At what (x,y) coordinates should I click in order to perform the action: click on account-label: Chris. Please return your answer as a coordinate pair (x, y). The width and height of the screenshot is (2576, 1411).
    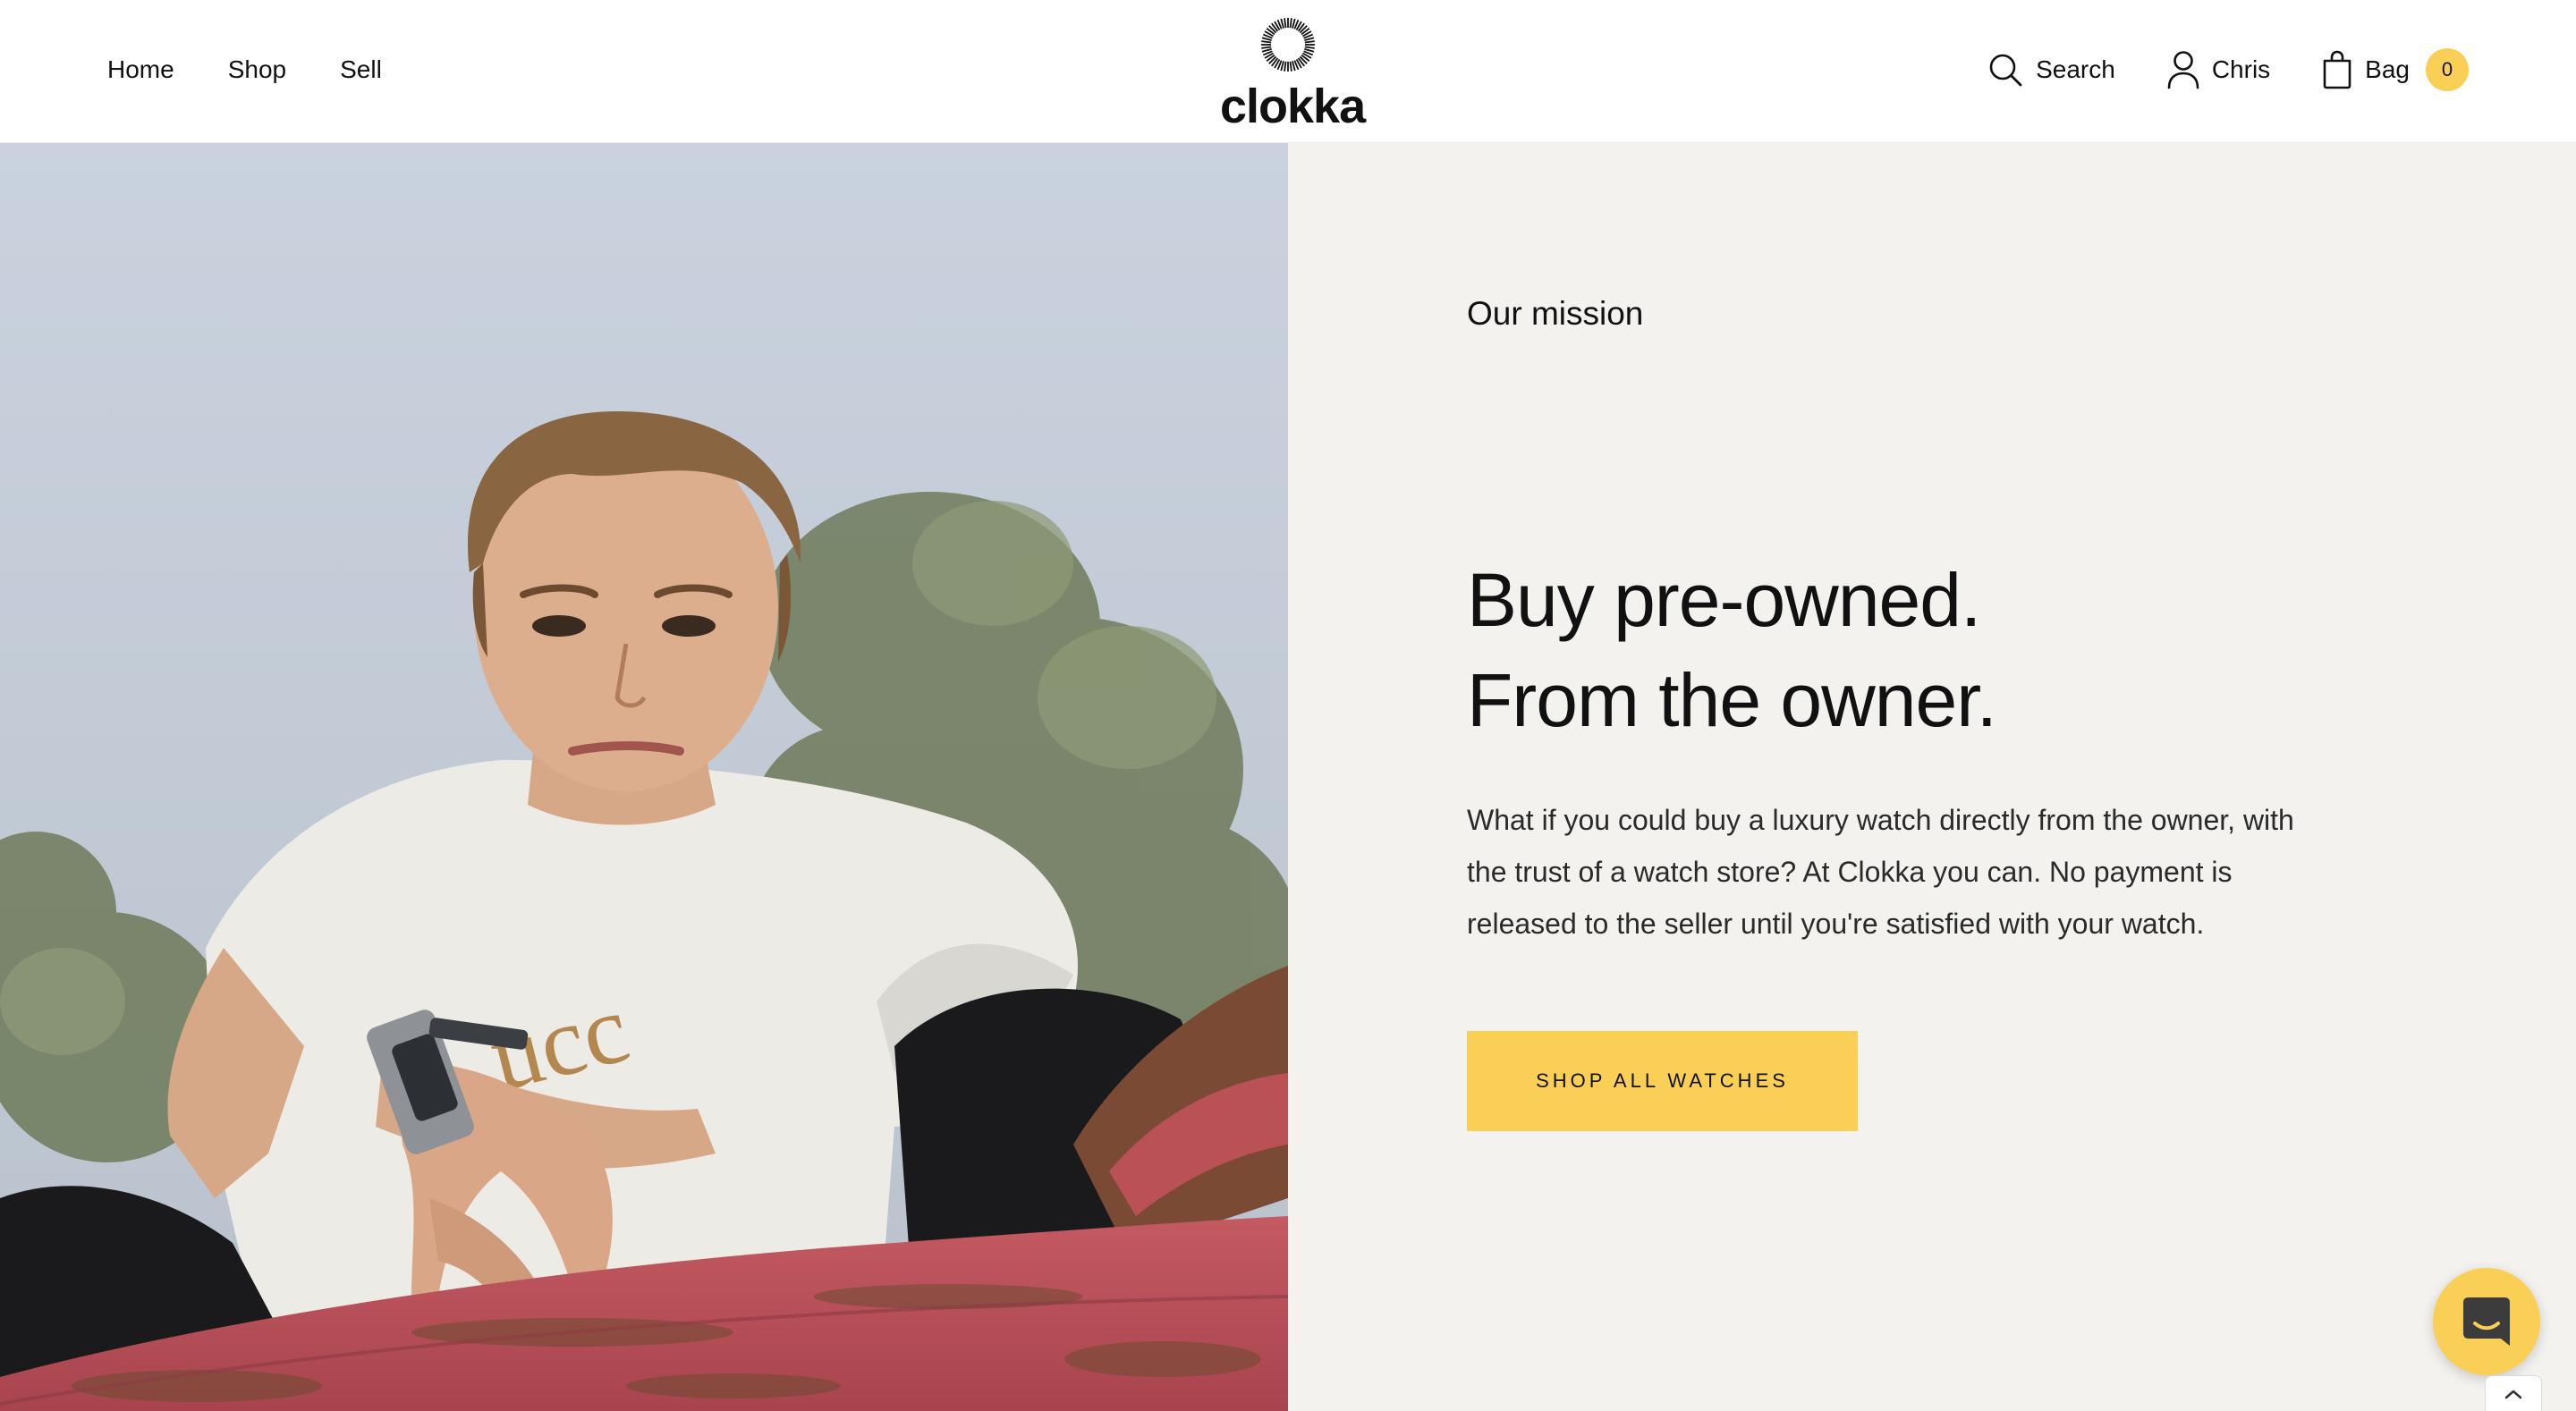
    Looking at the image, I should click on (2241, 69).